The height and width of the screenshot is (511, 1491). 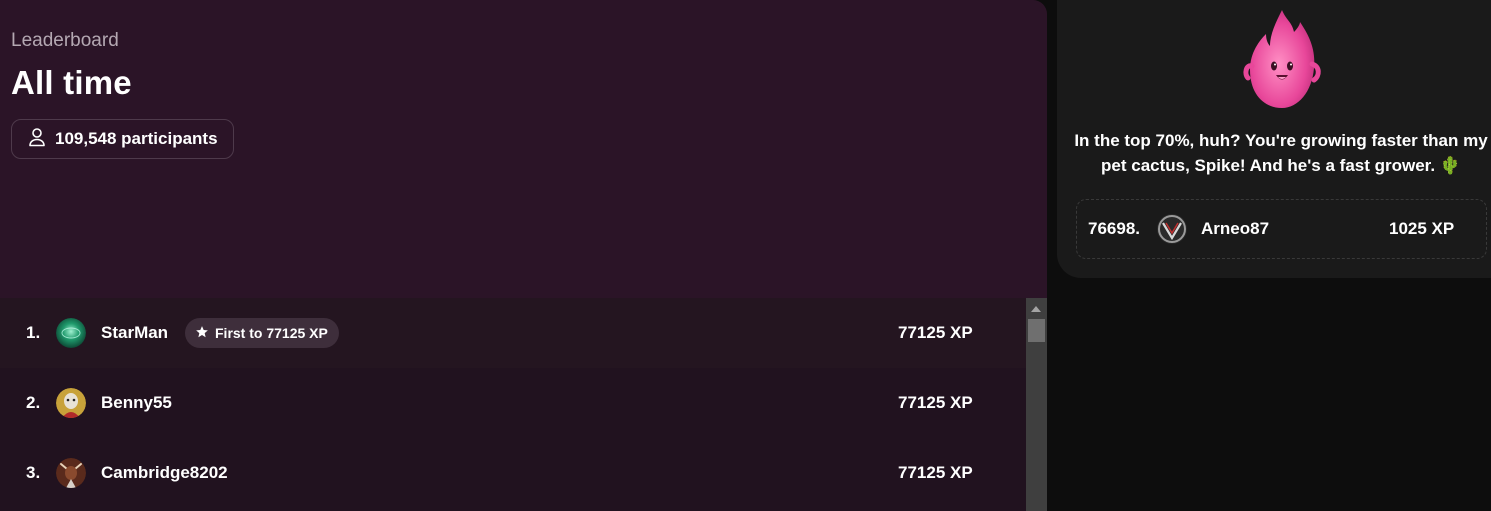 I want to click on participants-count: 109,548 participants, so click(x=136, y=138).